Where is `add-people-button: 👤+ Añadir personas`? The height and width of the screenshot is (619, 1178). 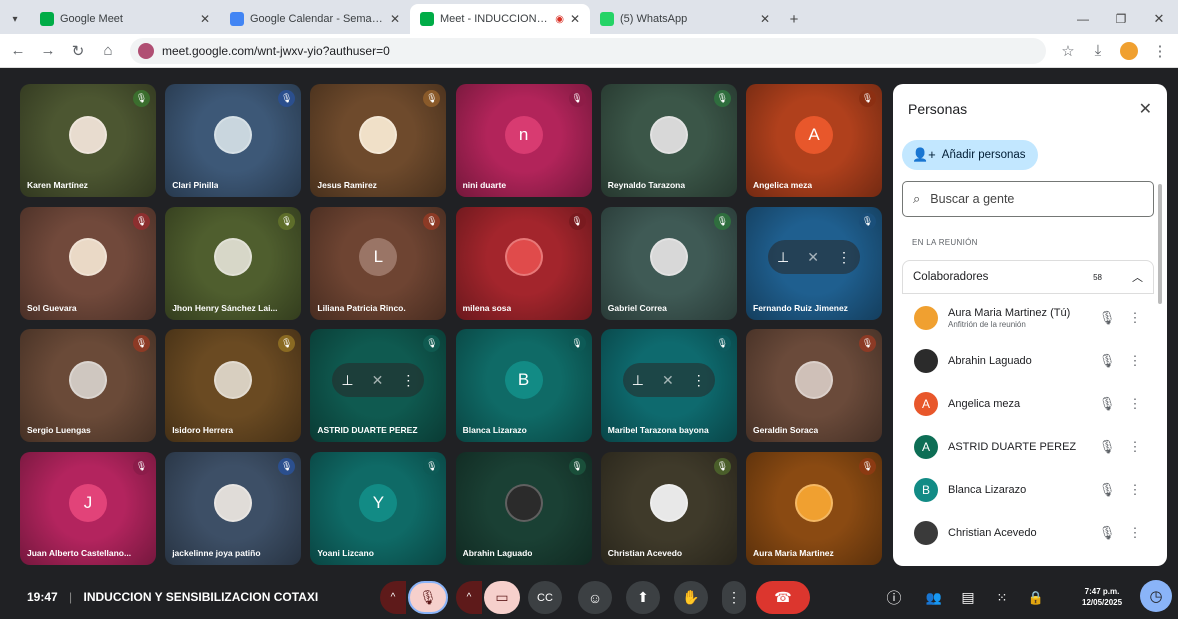 add-people-button: 👤+ Añadir personas is located at coordinates (970, 155).